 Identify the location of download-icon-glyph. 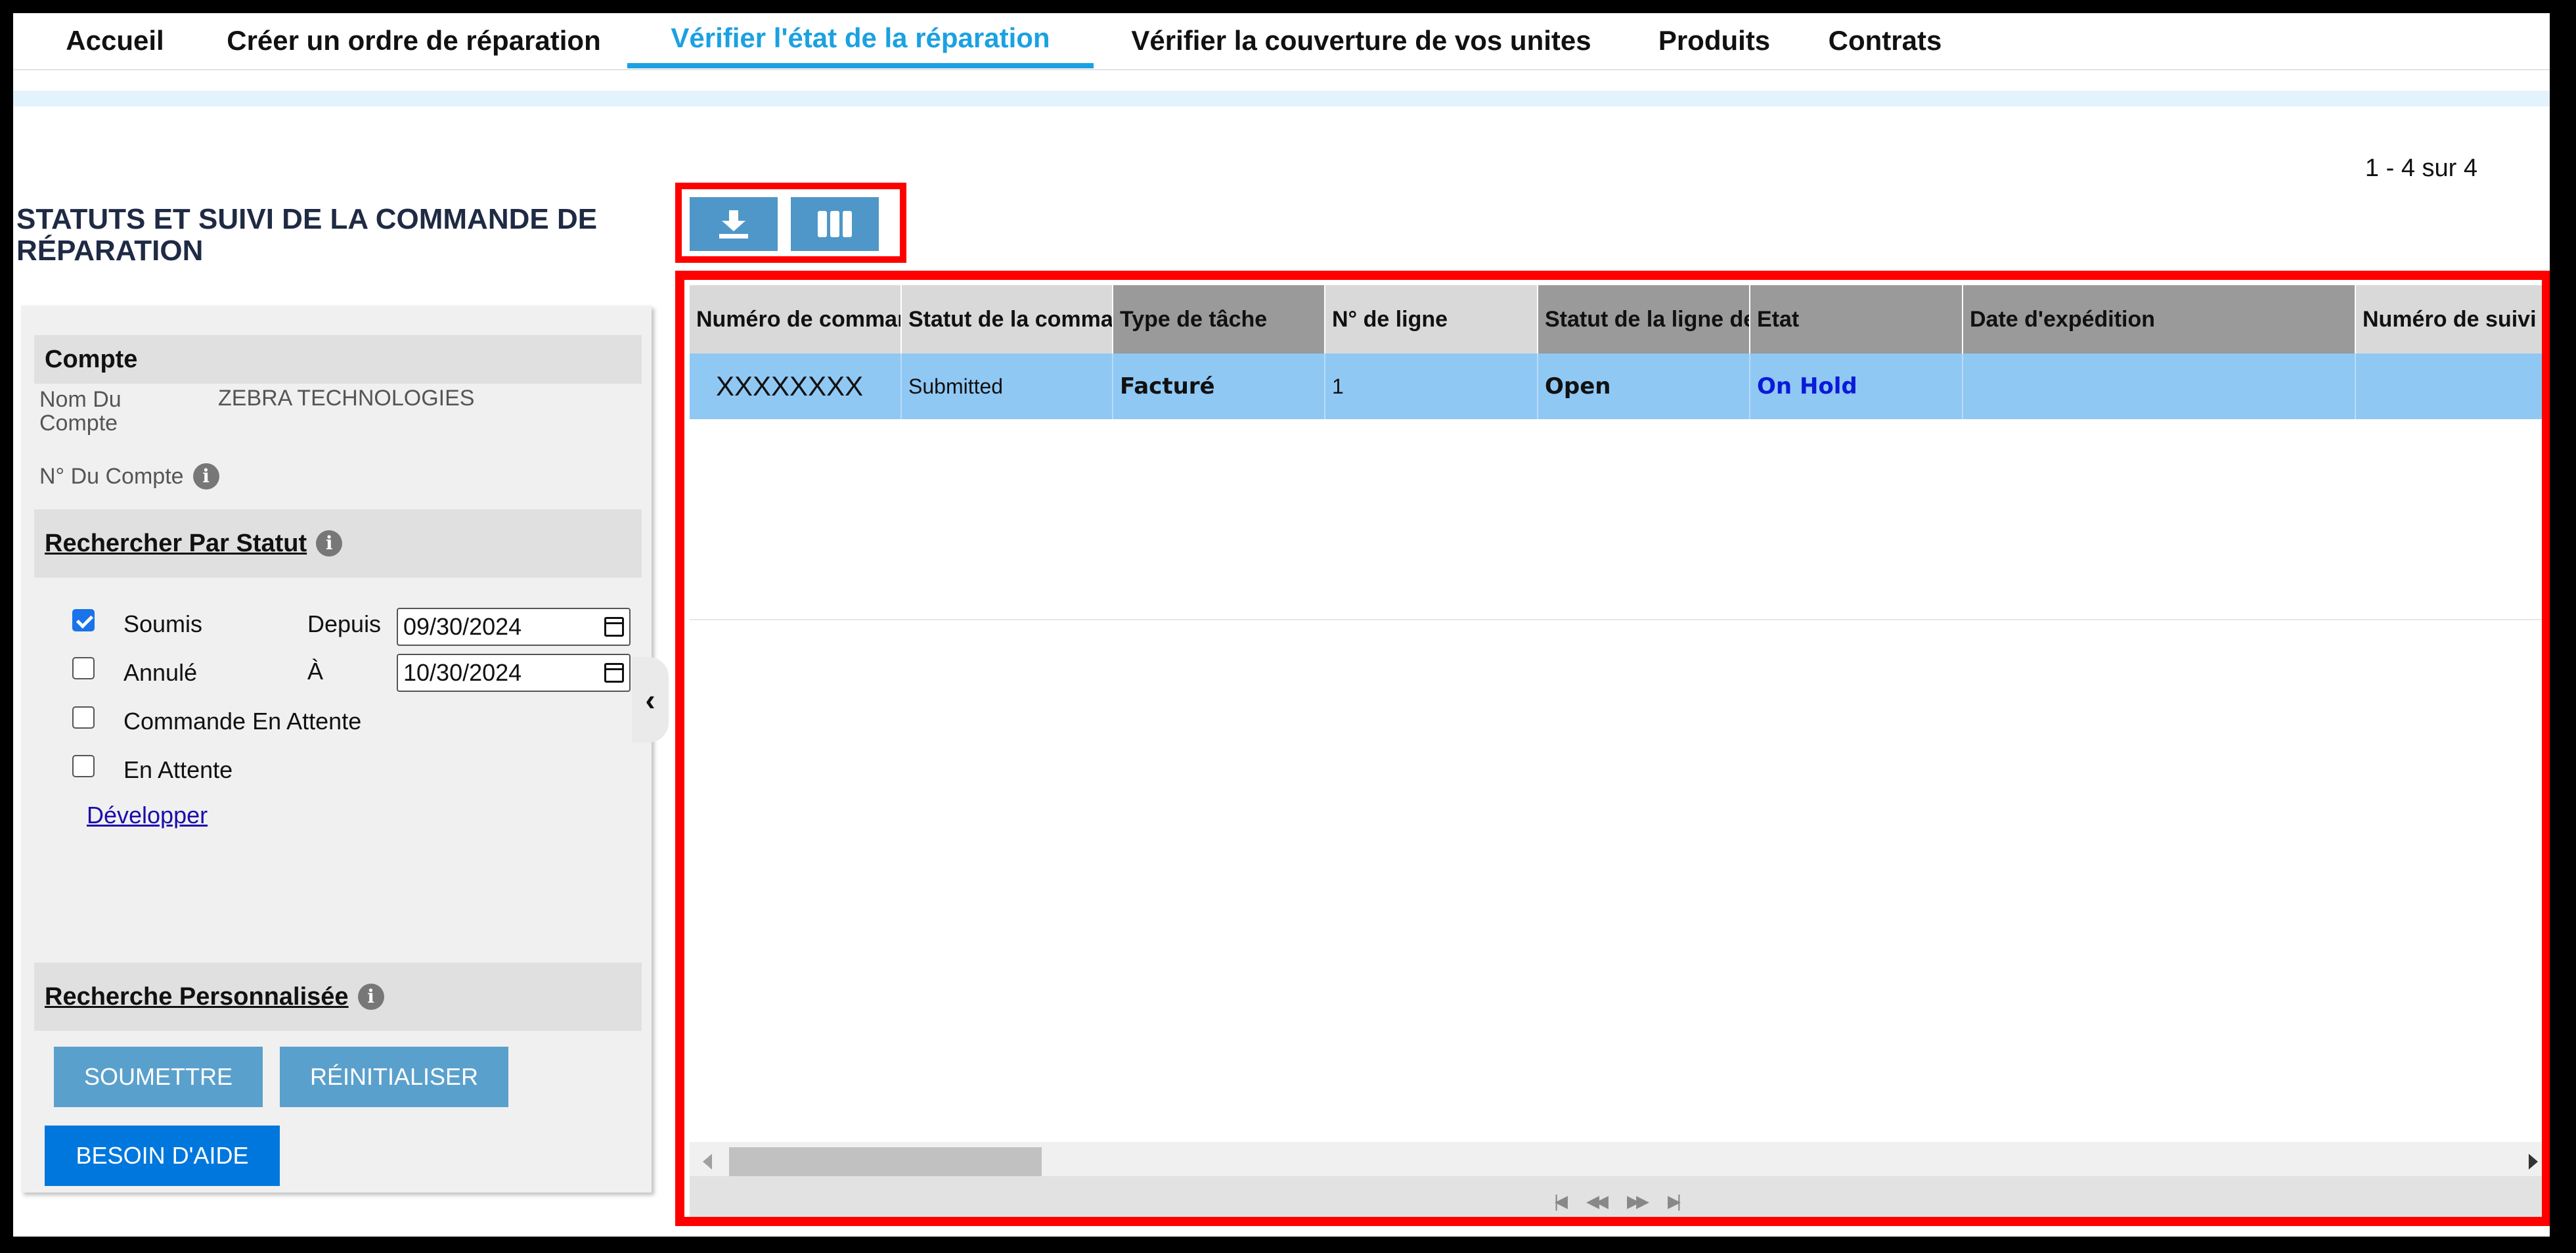
(733, 224).